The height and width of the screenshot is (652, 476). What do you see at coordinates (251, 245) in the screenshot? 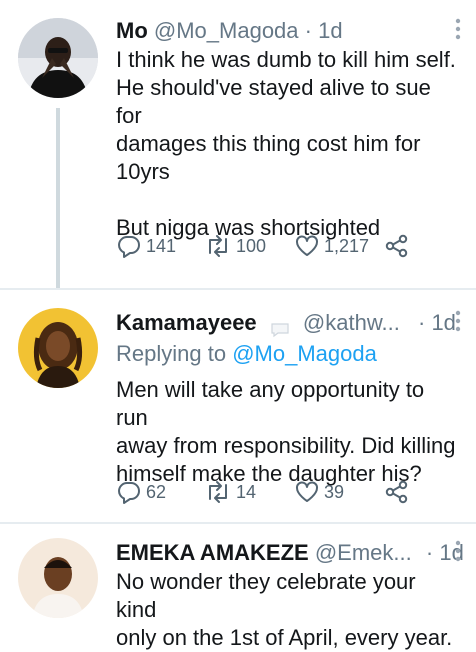
I see `retweet-count: 100` at bounding box center [251, 245].